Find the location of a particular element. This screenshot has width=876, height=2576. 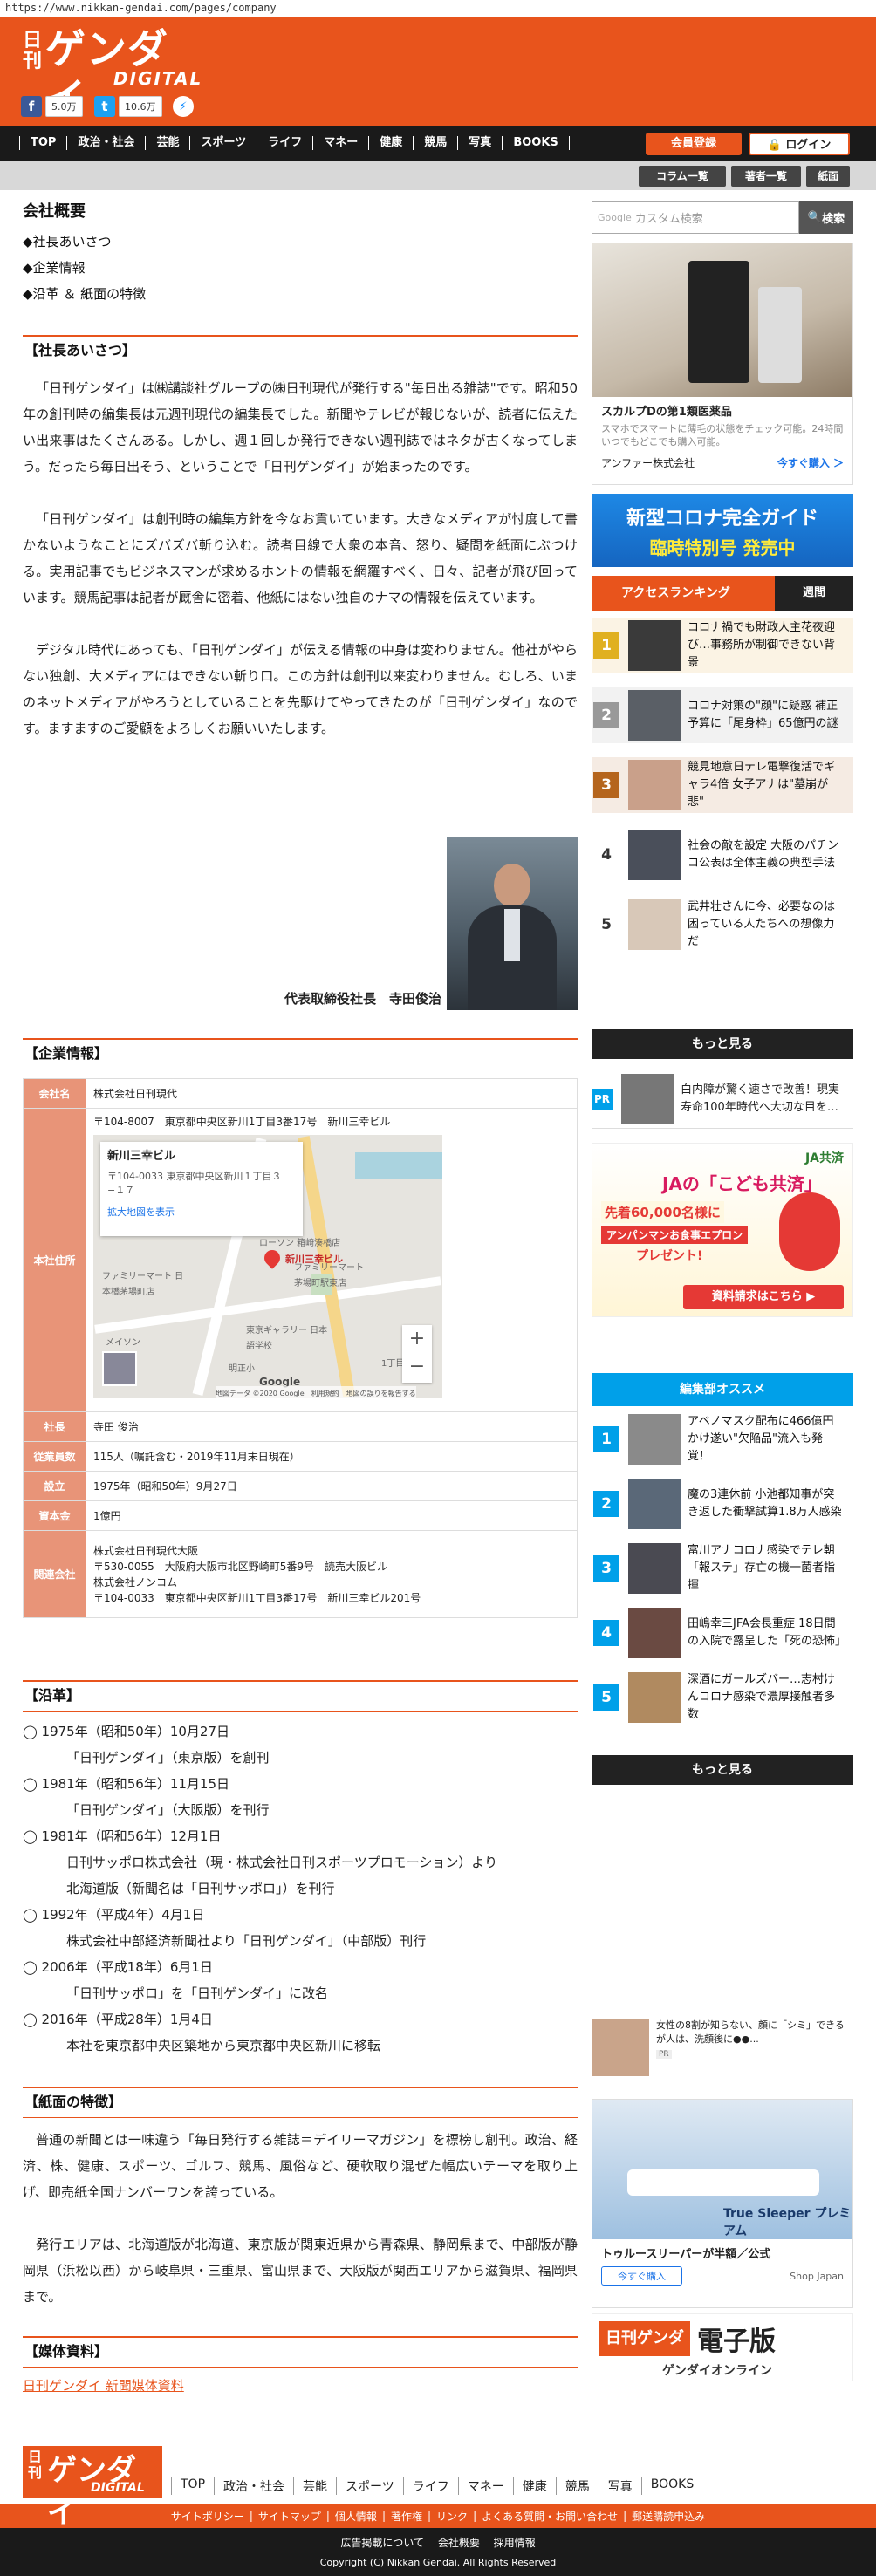

search-button: 🔍 検索 is located at coordinates (826, 217).